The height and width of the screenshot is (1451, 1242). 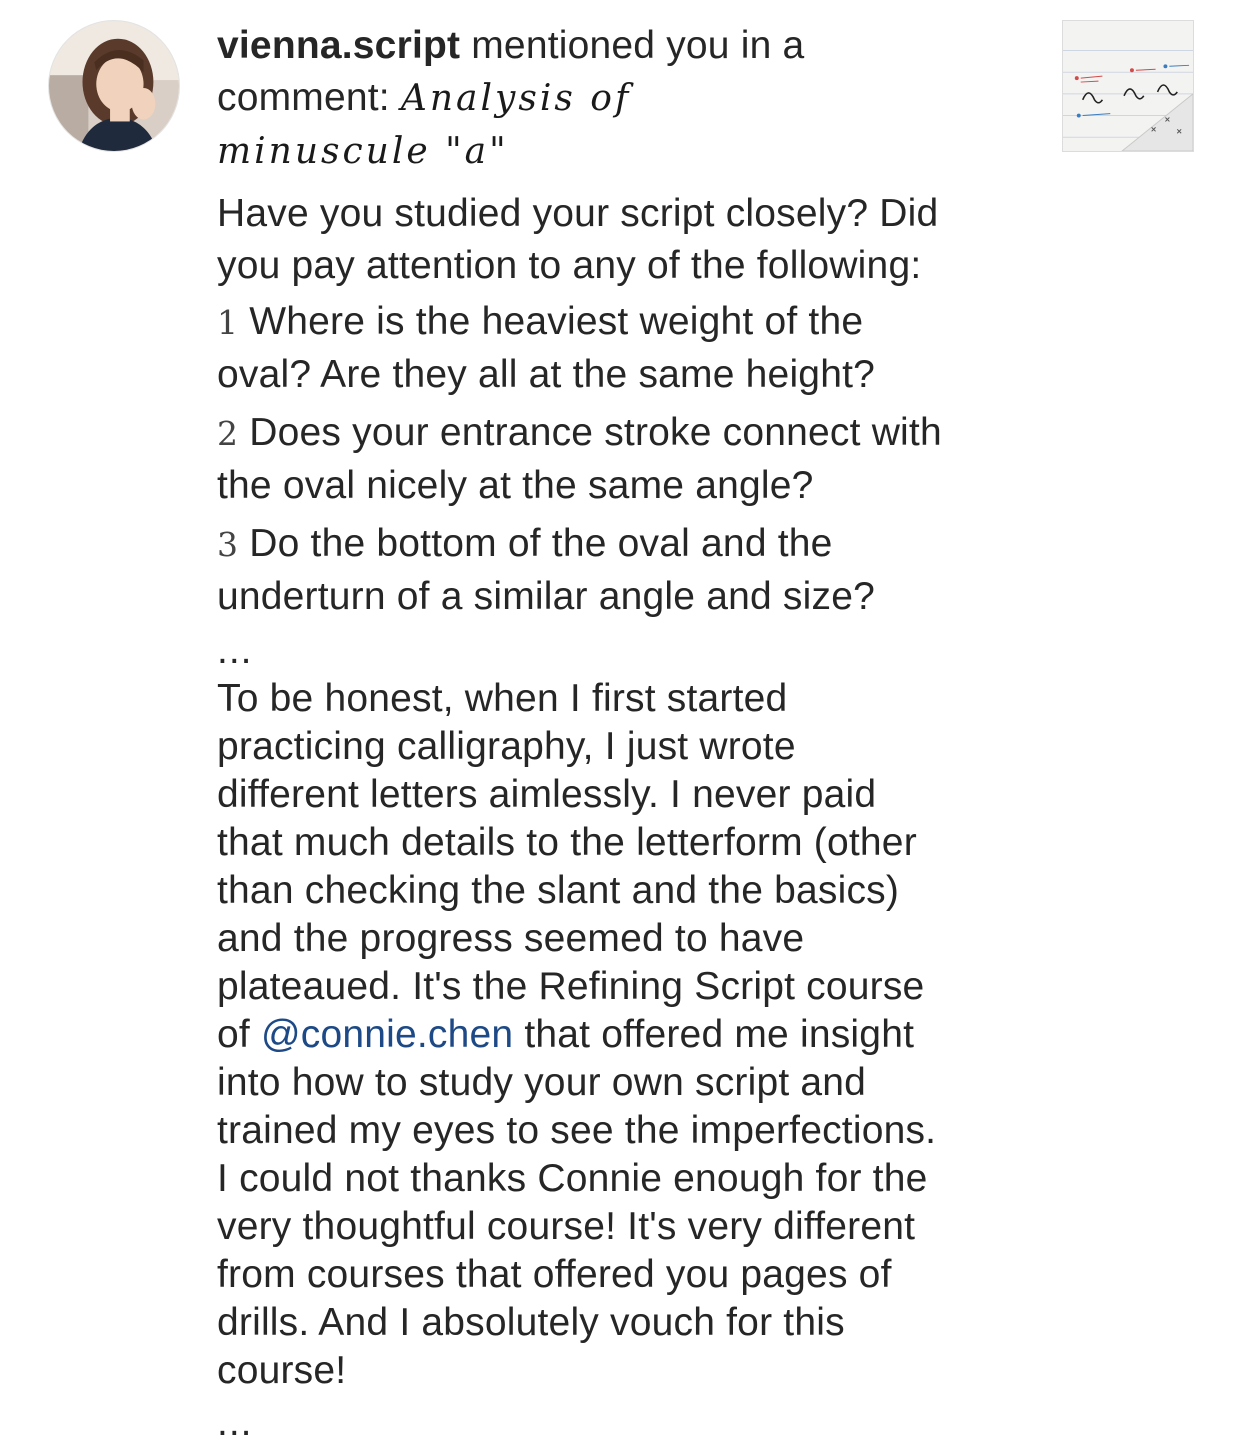 I want to click on point-2-text-1: Does your entrance stroke connect with, so click(x=590, y=432).